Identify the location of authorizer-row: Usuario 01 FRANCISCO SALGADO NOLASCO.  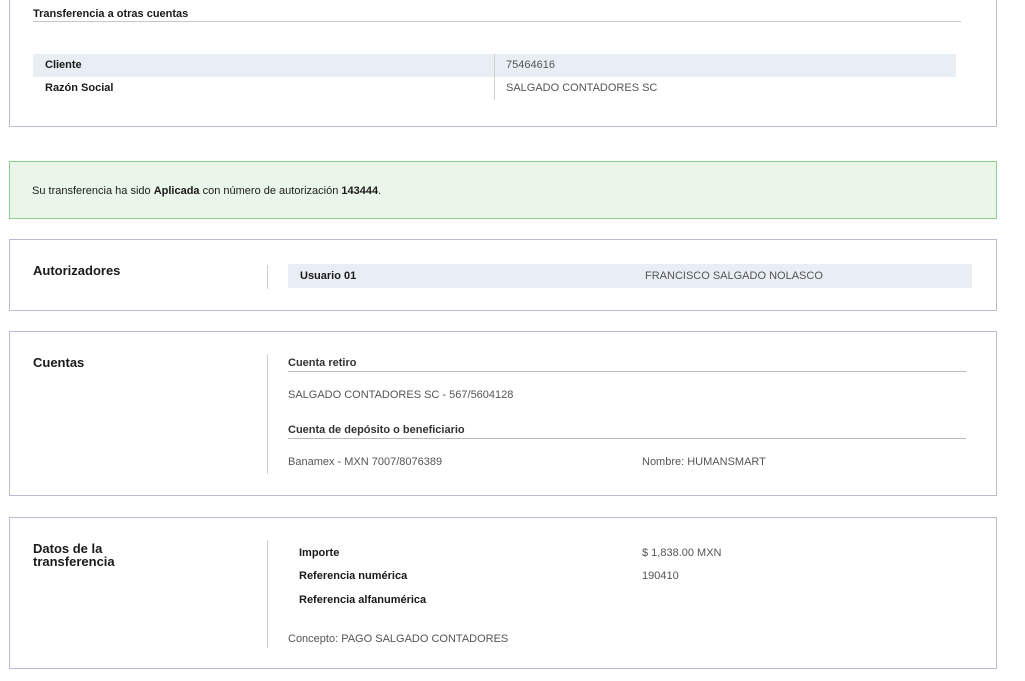
(630, 276).